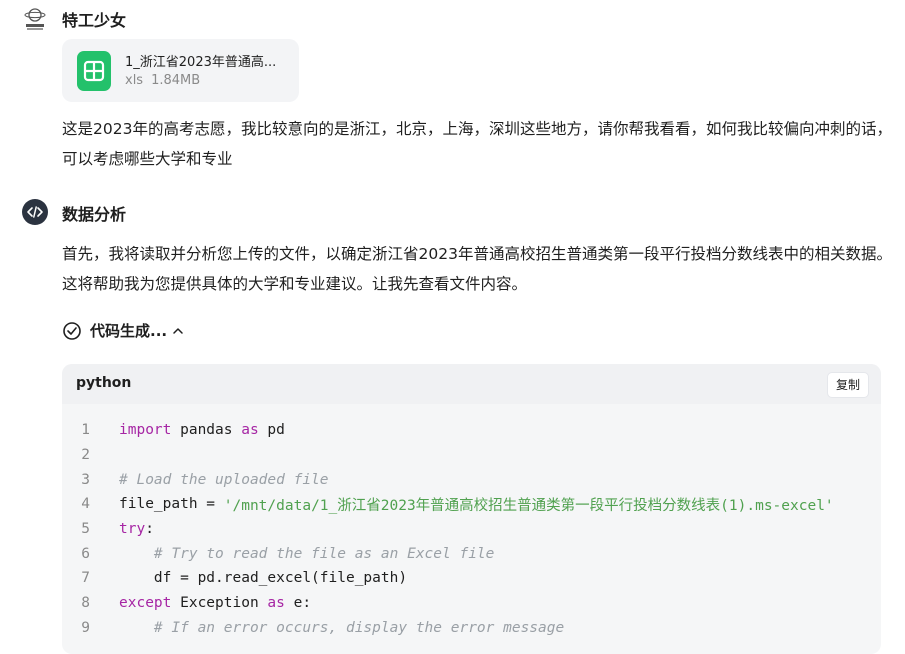 The image size is (905, 654). Describe the element at coordinates (85, 603) in the screenshot. I see `line-number: 8` at that location.